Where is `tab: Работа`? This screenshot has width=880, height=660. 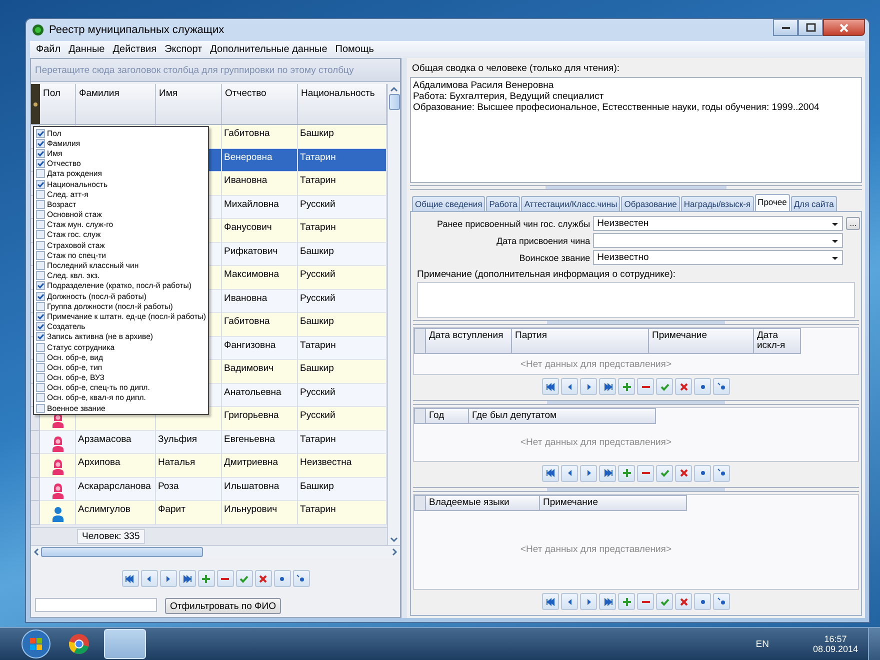
tab: Работа is located at coordinates (503, 203).